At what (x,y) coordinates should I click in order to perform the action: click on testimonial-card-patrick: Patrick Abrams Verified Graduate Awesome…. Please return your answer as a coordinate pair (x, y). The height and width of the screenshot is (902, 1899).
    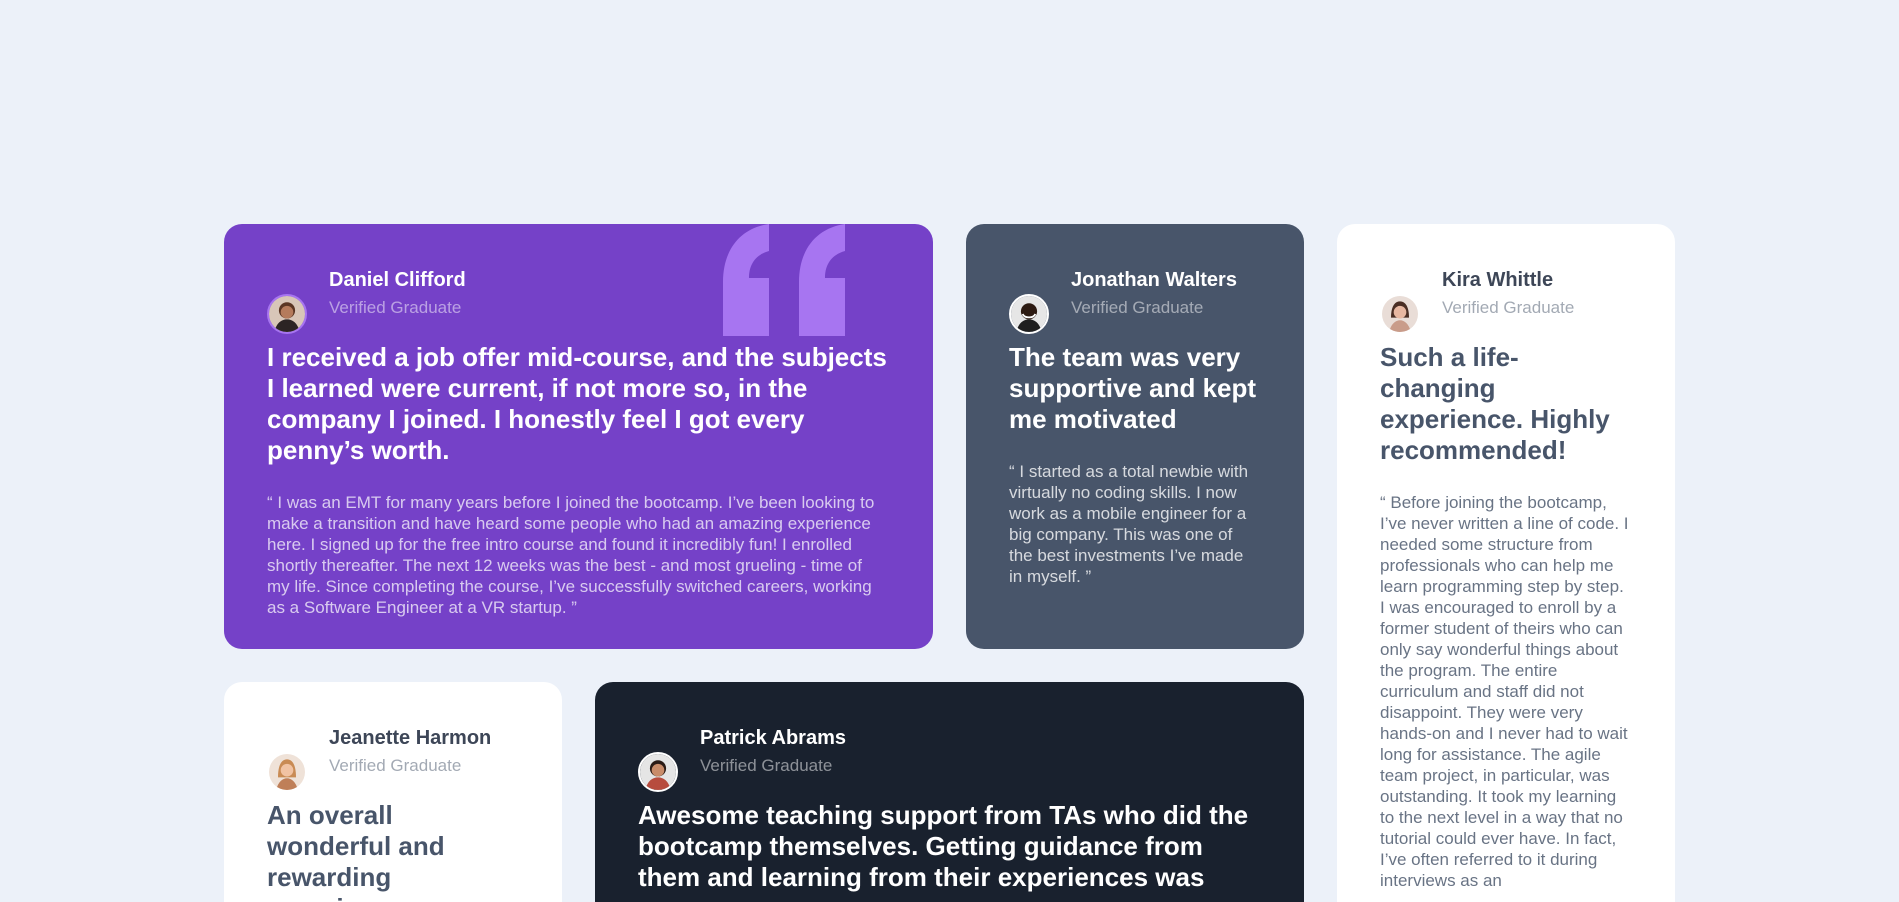
    Looking at the image, I should click on (949, 792).